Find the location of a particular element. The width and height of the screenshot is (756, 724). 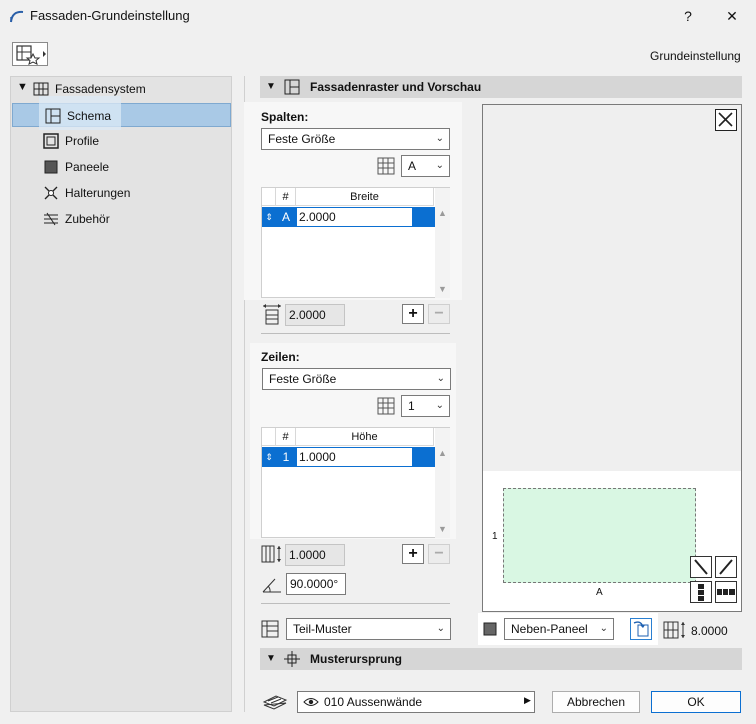

panel-size-icon is located at coordinates (674, 630).